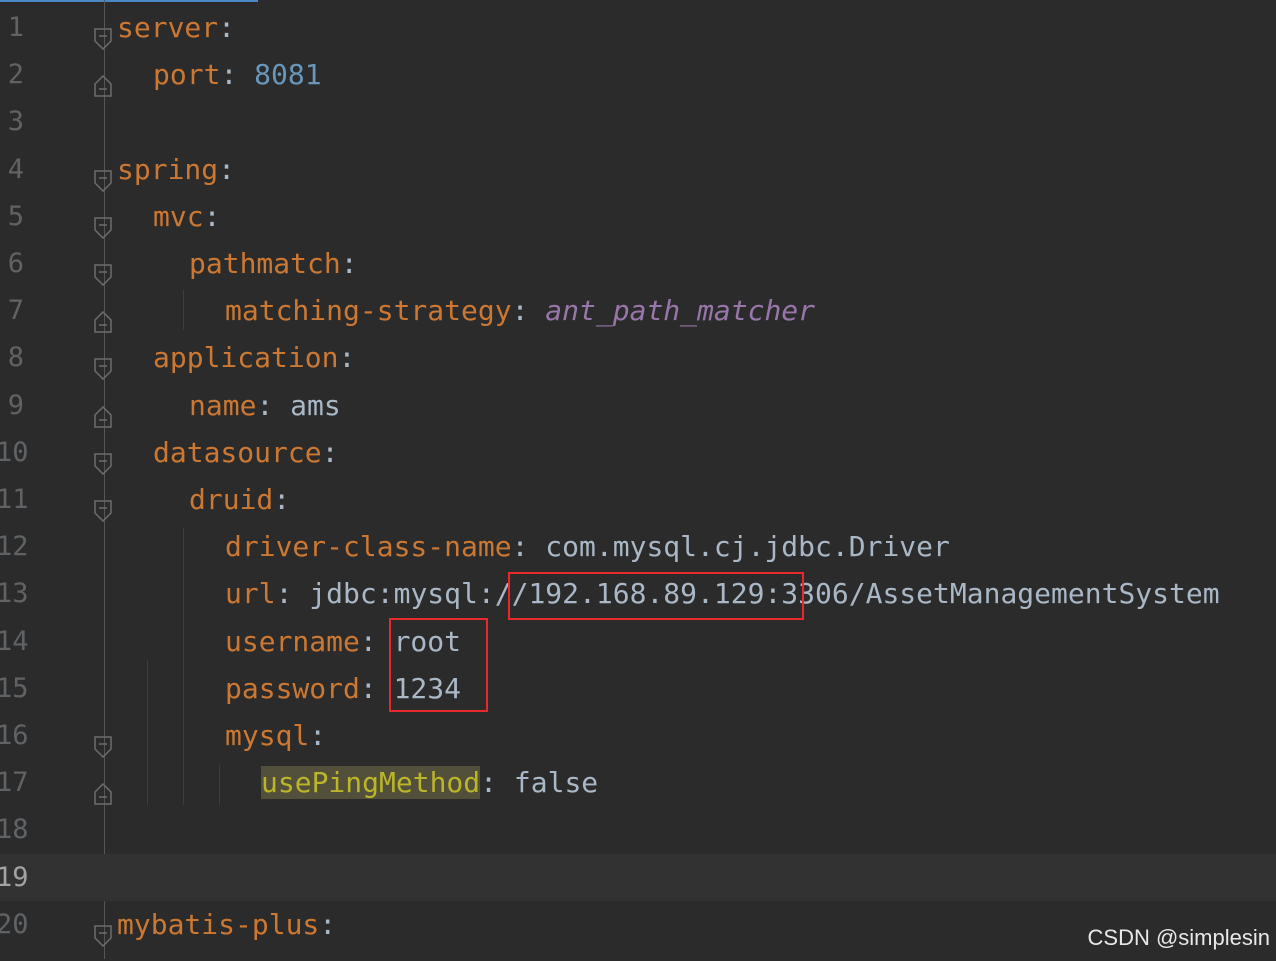 The width and height of the screenshot is (1276, 961). I want to click on code-text: pathmatch:, so click(273, 263).